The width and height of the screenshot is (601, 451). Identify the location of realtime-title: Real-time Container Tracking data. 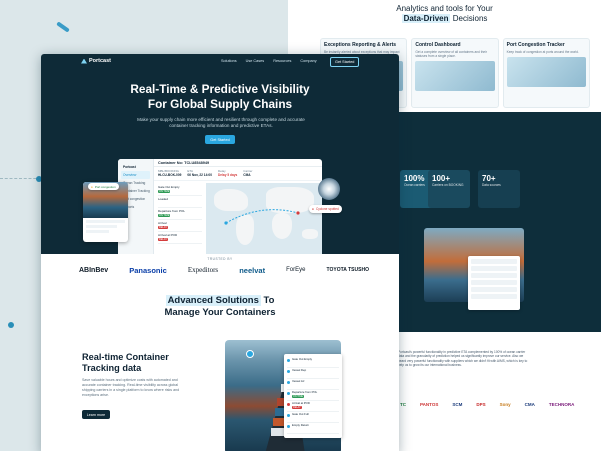
(147, 363).